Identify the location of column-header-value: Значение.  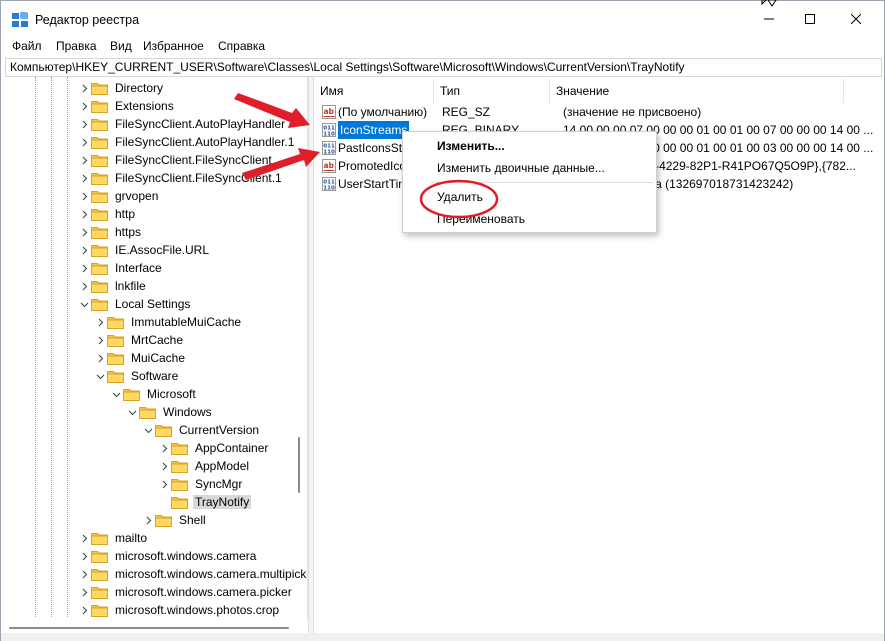
(697, 91).